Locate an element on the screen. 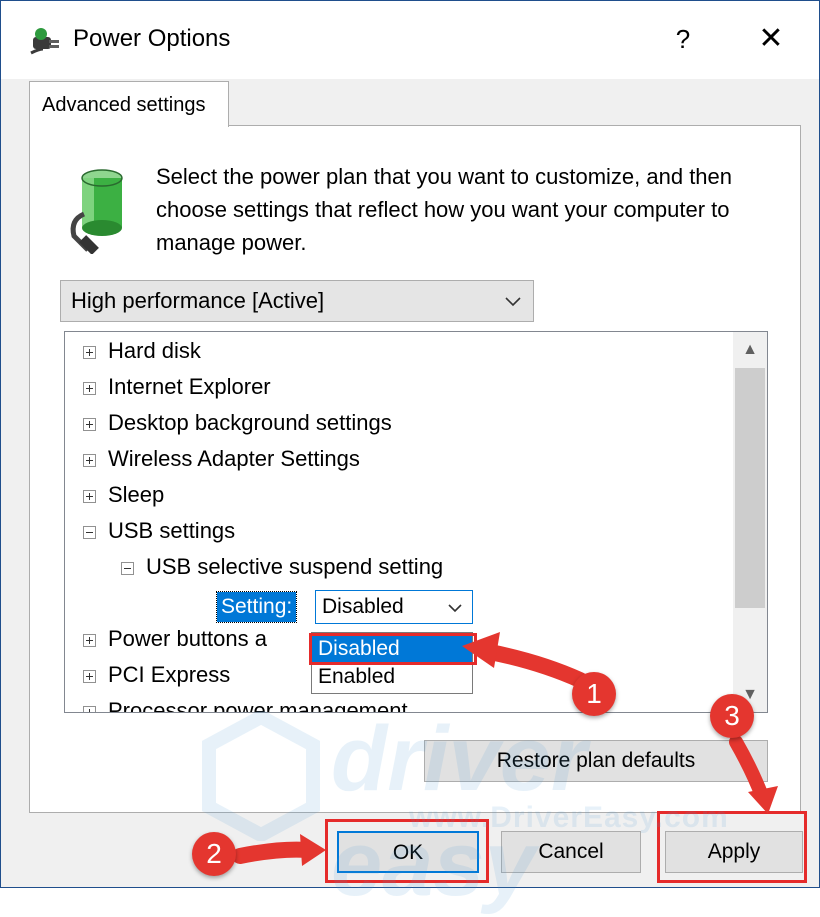  step-badge-1: 1 is located at coordinates (594, 694).